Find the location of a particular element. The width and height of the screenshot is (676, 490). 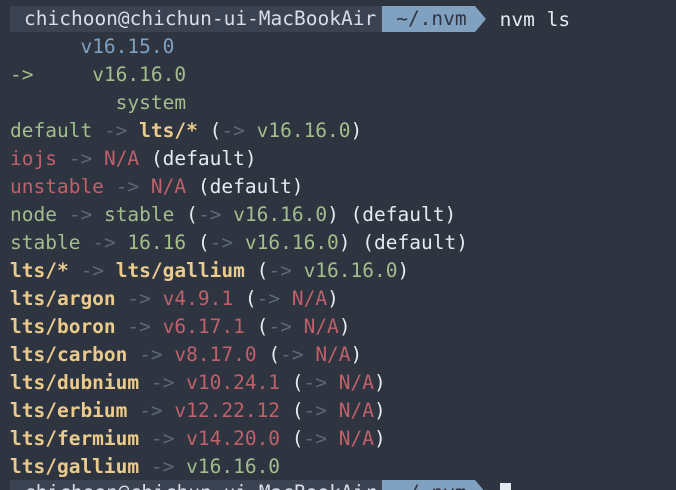

lts-row: lts/argon -> v4.9.1 (-> N/A) is located at coordinates (174, 298).